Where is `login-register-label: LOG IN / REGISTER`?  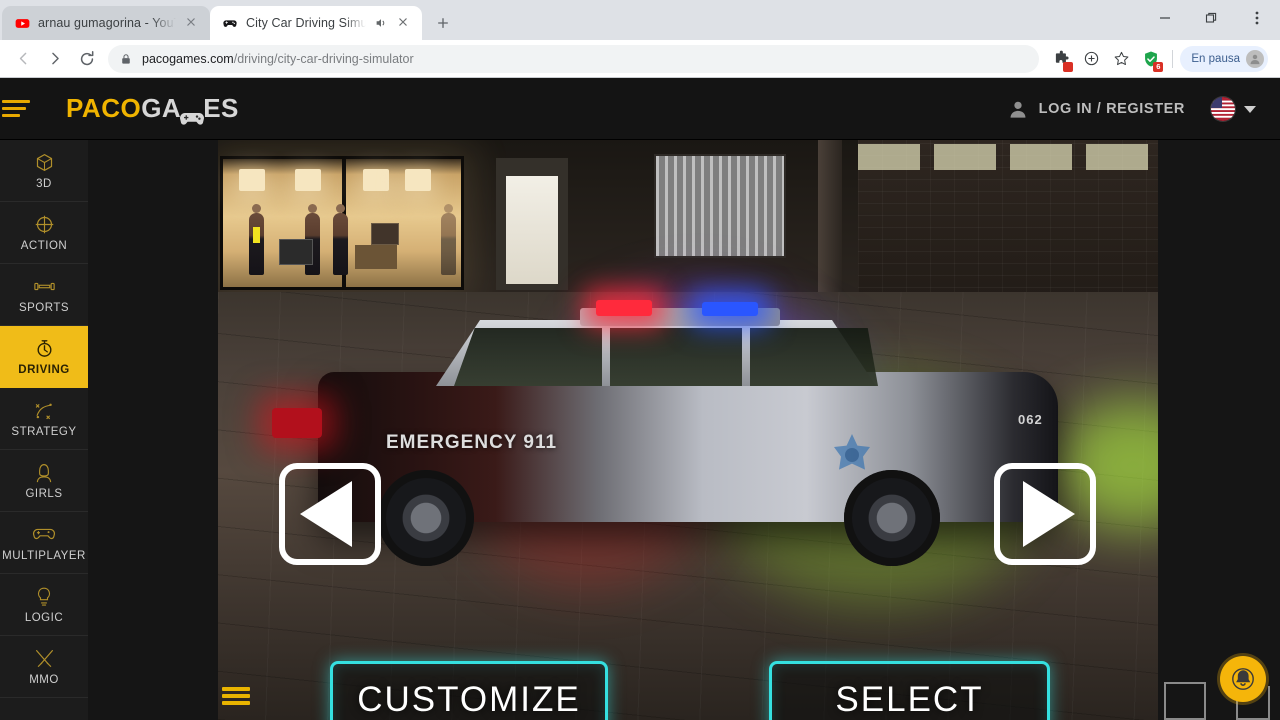 login-register-label: LOG IN / REGISTER is located at coordinates (1111, 109).